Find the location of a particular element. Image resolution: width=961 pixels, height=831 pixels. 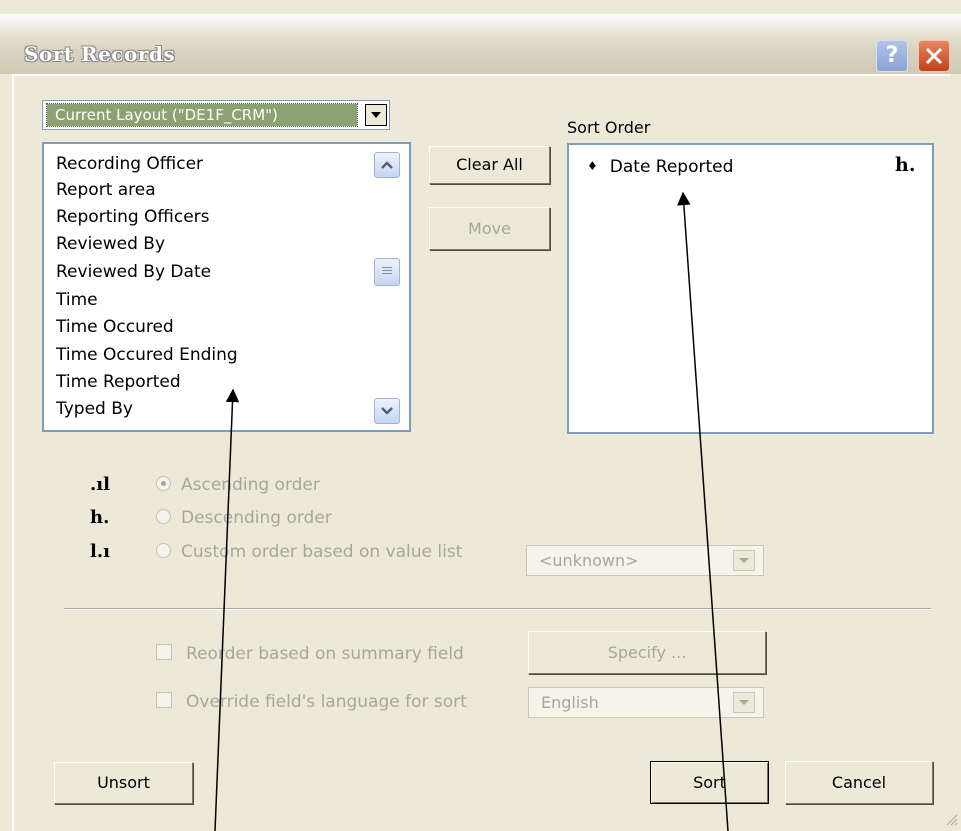

layout-select-value: Current Layout ("DE1F_CRM") is located at coordinates (202, 115).